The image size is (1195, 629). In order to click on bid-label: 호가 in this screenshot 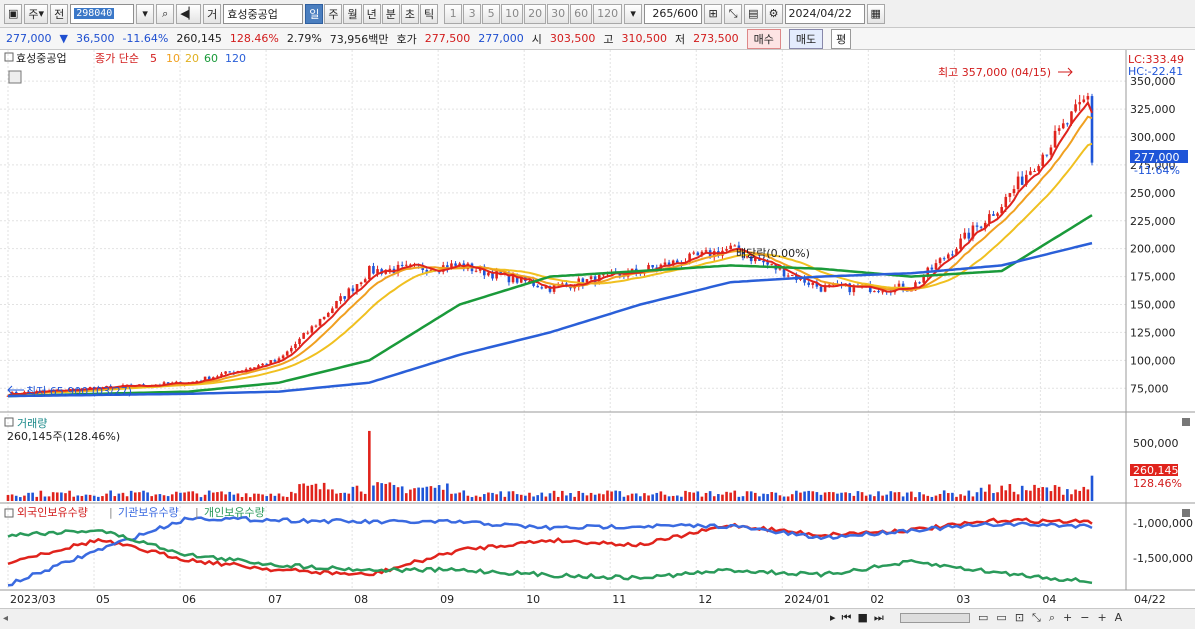, I will do `click(406, 39)`.